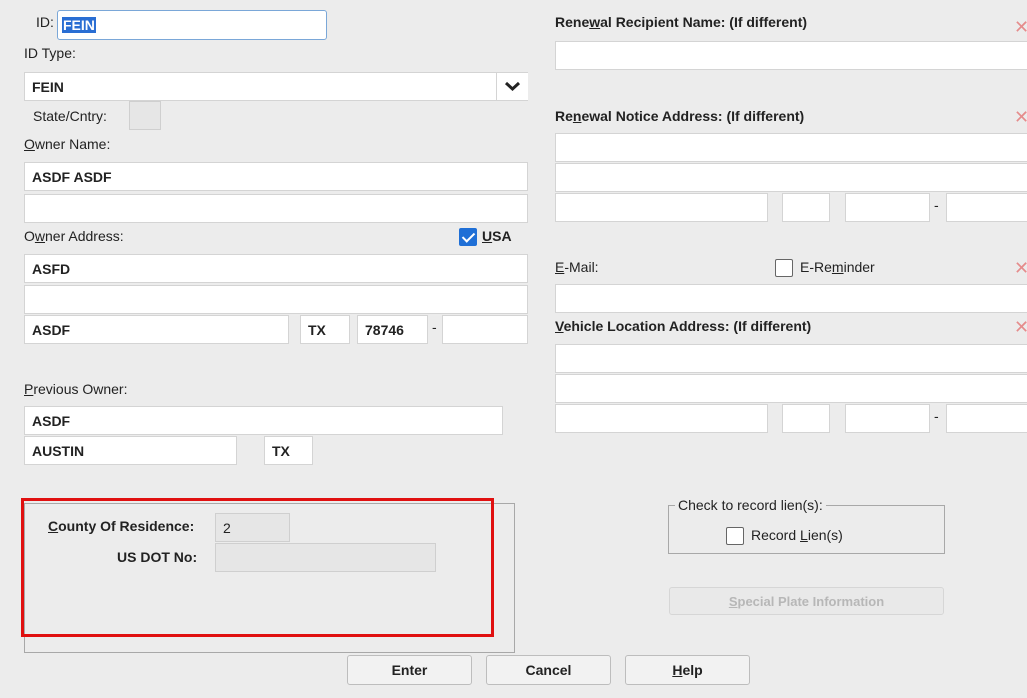  Describe the element at coordinates (70, 116) in the screenshot. I see `state-cntry-label: State/Cntry:` at that location.